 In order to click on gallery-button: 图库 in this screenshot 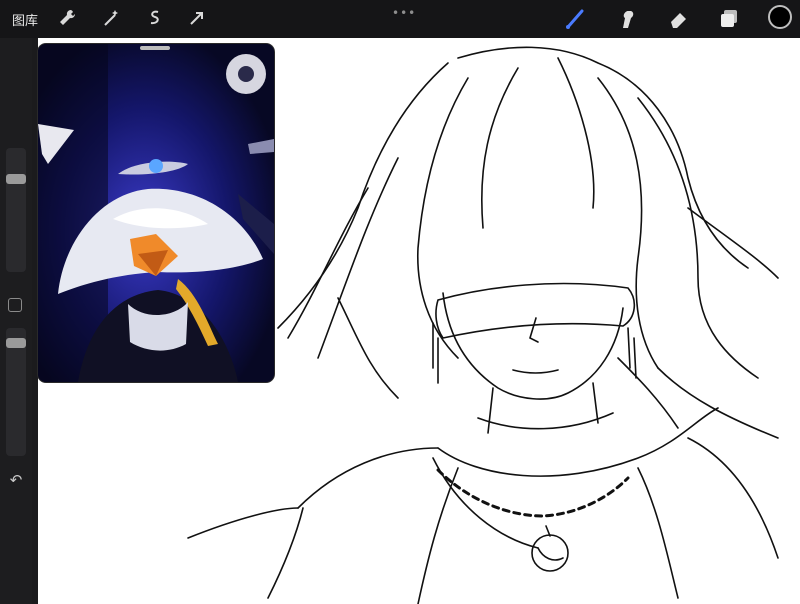, I will do `click(25, 19)`.